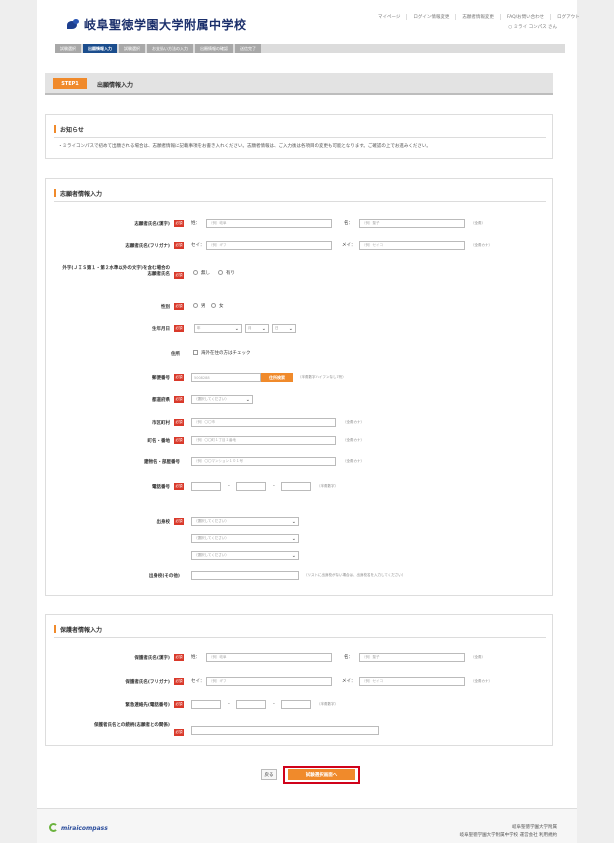 This screenshot has width=614, height=843. What do you see at coordinates (220, 272) in the screenshot?
I see `gaiji-yes-radio` at bounding box center [220, 272].